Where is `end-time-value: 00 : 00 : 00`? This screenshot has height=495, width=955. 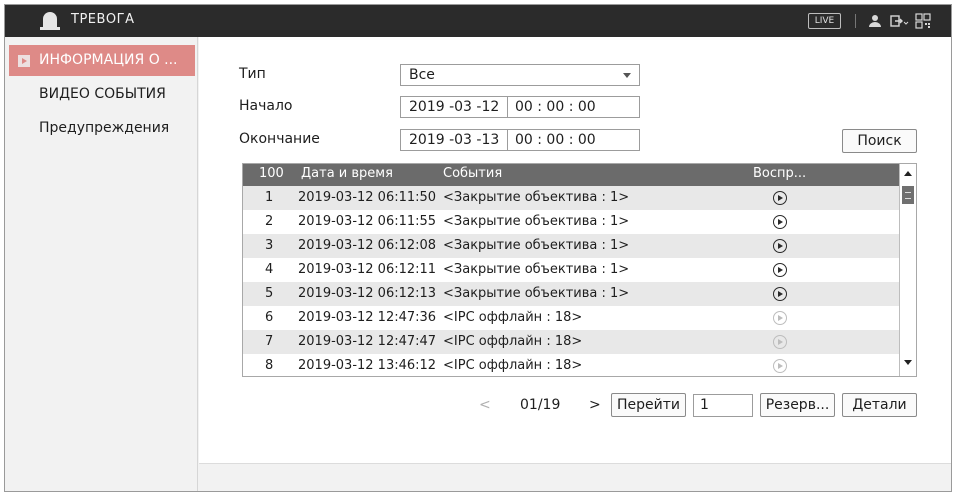
end-time-value: 00 : 00 : 00 is located at coordinates (555, 140).